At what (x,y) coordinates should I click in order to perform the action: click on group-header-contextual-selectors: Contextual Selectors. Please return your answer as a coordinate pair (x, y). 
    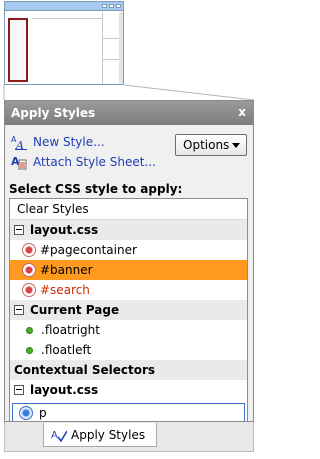
    Looking at the image, I should click on (128, 370).